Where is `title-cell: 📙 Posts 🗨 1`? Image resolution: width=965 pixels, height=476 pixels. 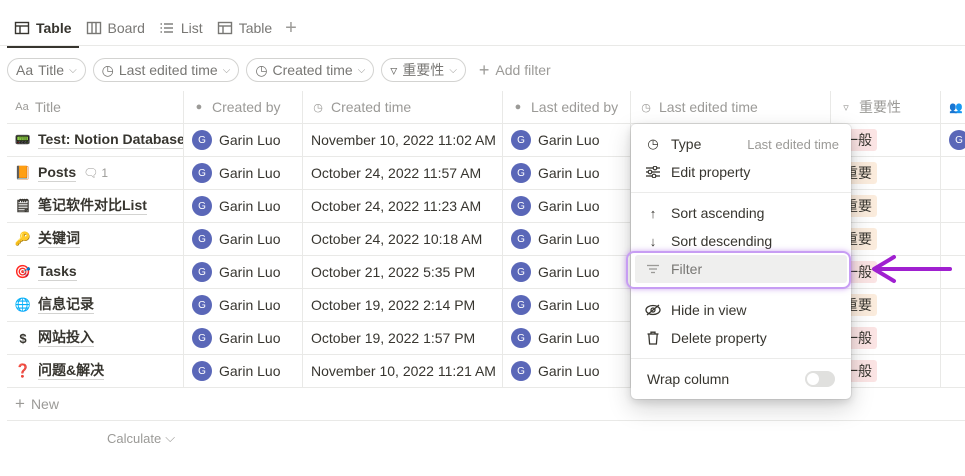 title-cell: 📙 Posts 🗨 1 is located at coordinates (95, 173).